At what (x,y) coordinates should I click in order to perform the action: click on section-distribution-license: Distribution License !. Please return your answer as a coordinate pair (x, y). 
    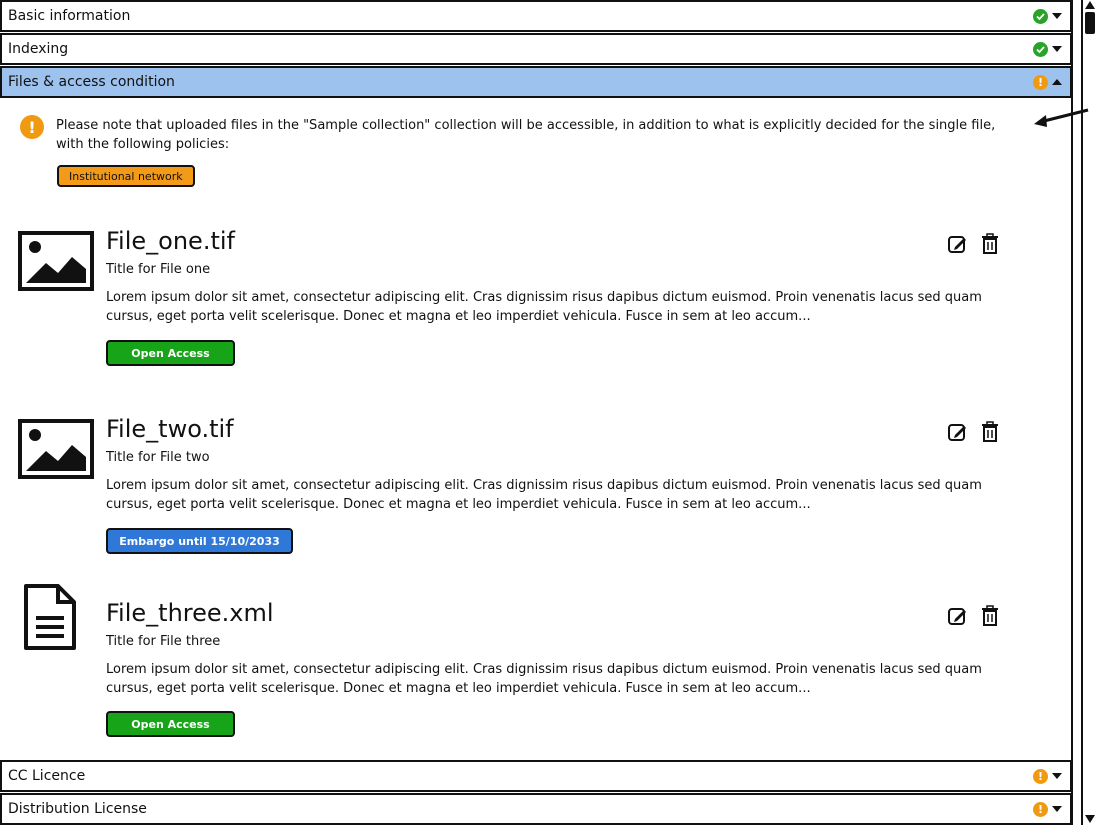
    Looking at the image, I should click on (536, 809).